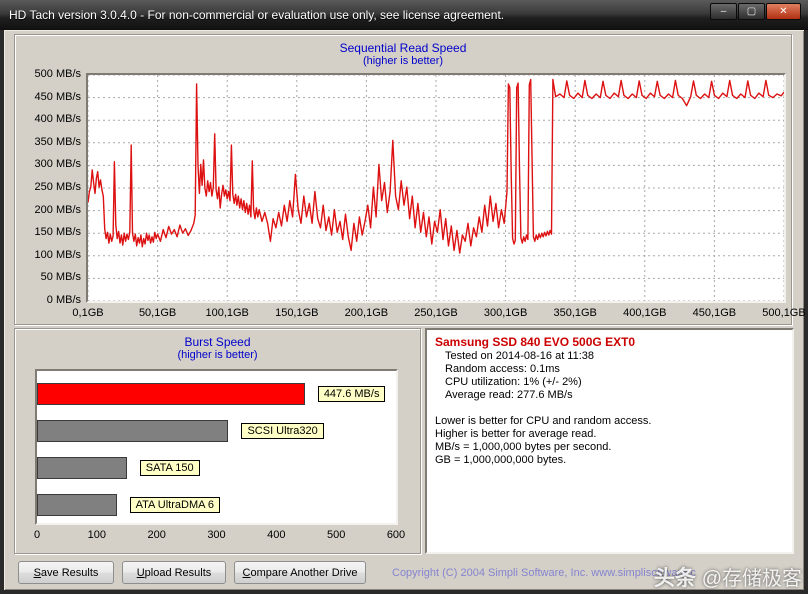  Describe the element at coordinates (300, 572) in the screenshot. I see `compare-another-drive-button: Compare Another Drive` at that location.